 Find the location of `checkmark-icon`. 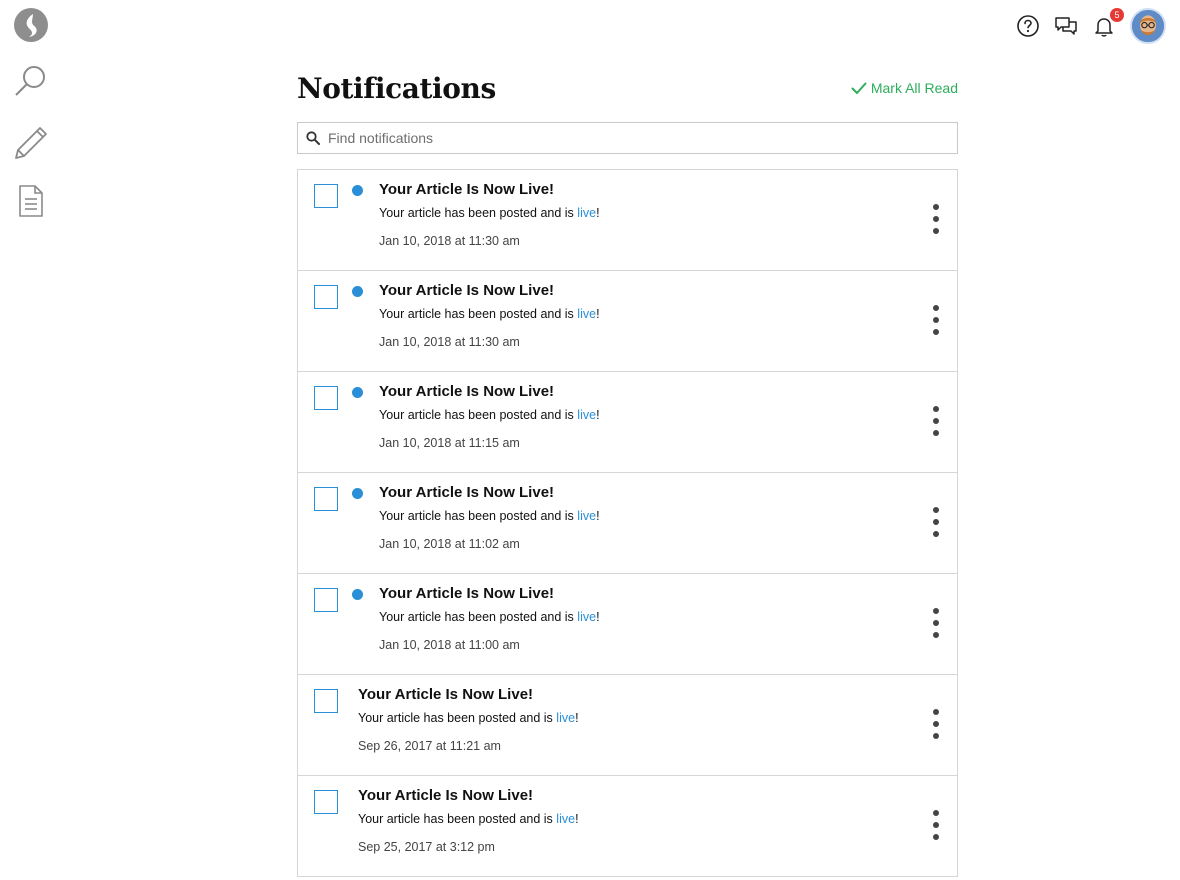

checkmark-icon is located at coordinates (859, 88).